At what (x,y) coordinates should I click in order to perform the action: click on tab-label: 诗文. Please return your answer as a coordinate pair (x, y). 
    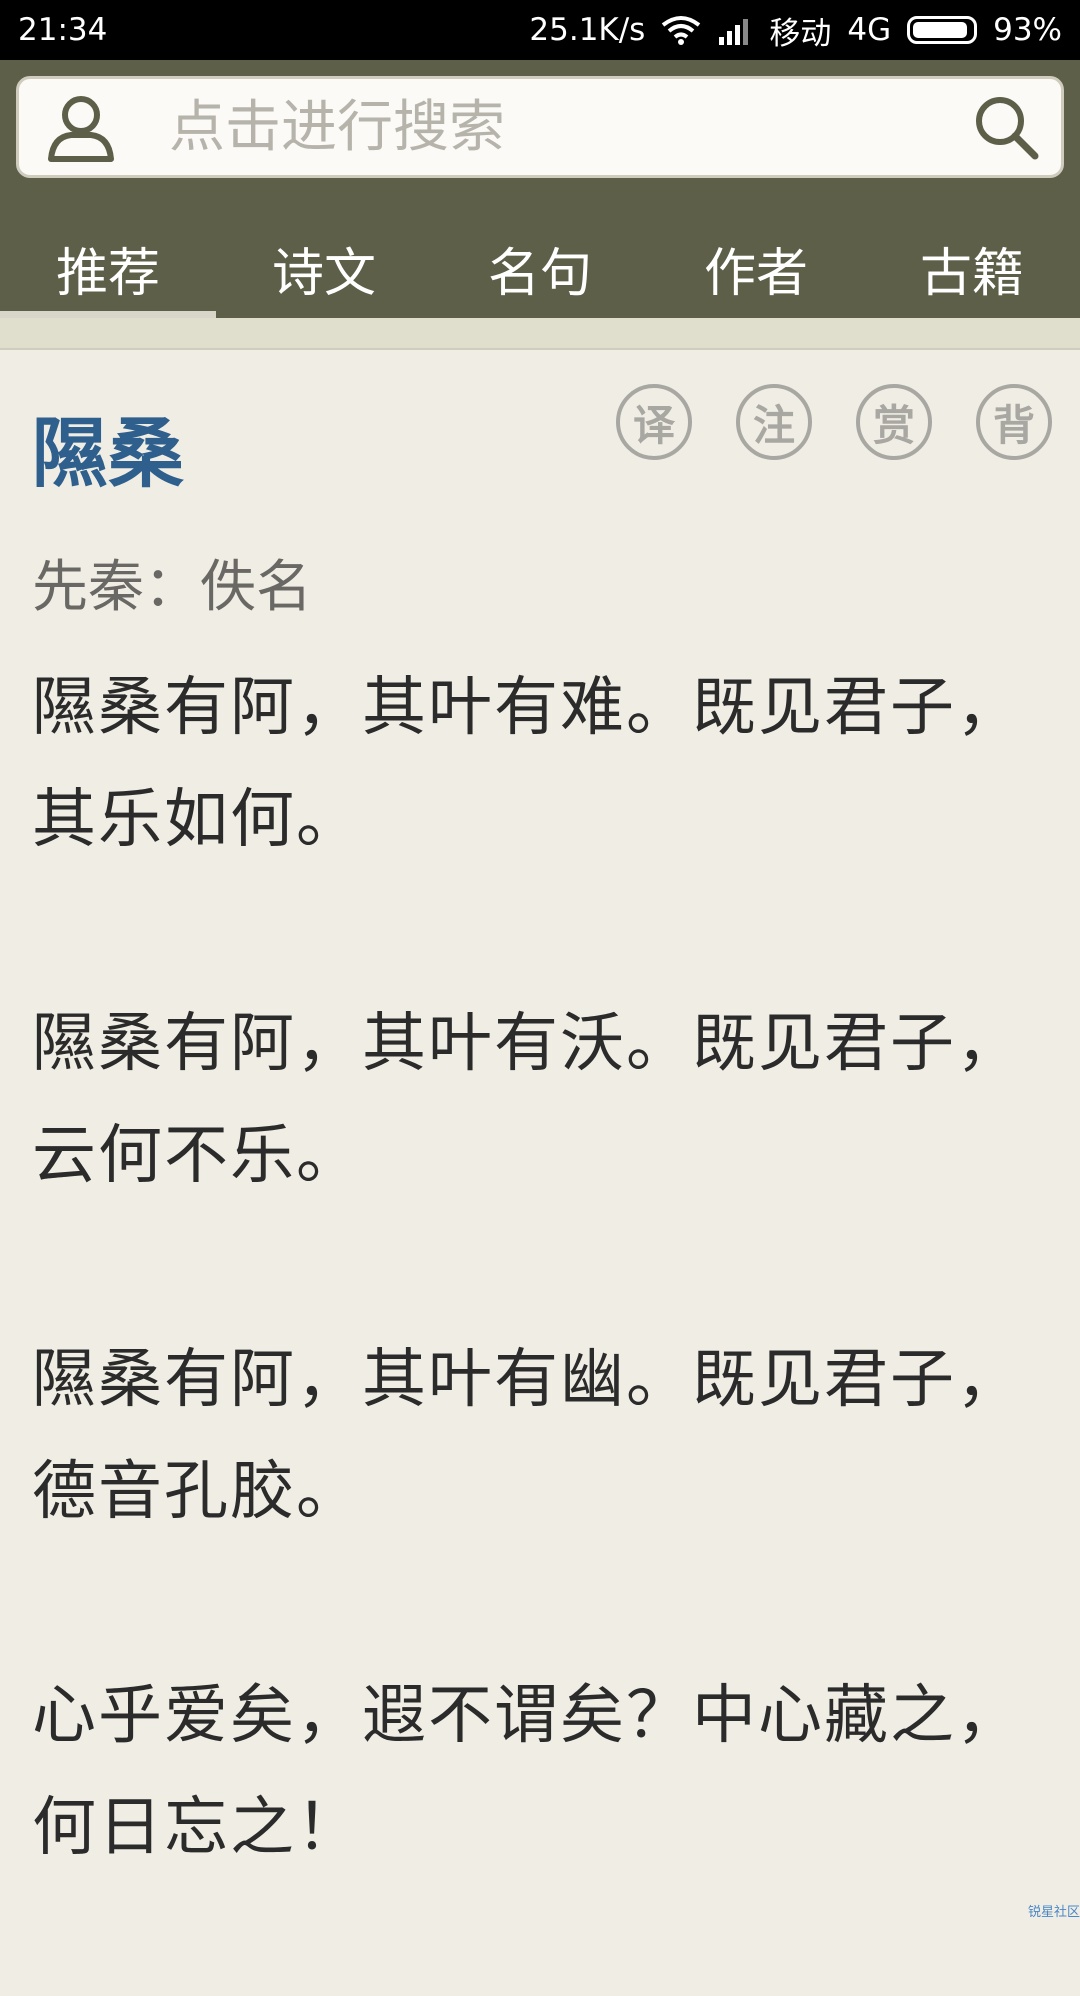
    Looking at the image, I should click on (323, 273).